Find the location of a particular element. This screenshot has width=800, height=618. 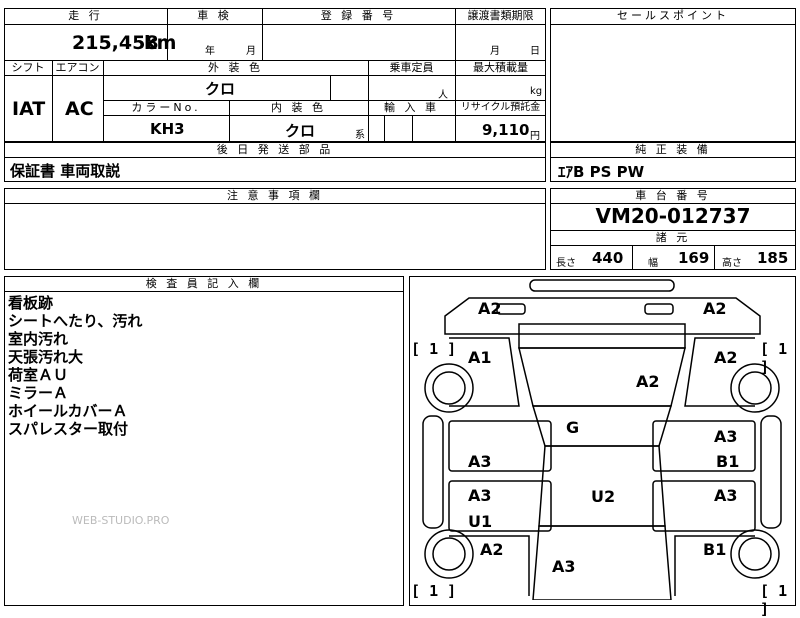

damage-front-left-door: A1 is located at coordinates (480, 357).